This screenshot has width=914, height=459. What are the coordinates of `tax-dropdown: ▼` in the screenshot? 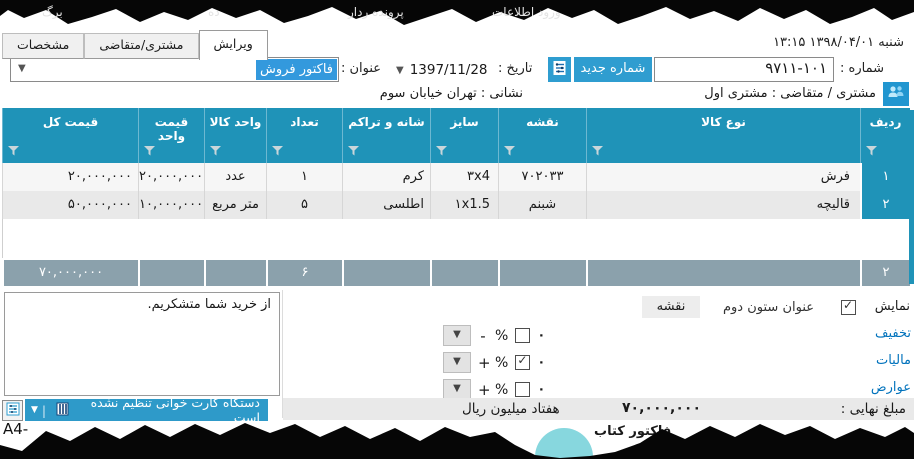 It's located at (457, 362).